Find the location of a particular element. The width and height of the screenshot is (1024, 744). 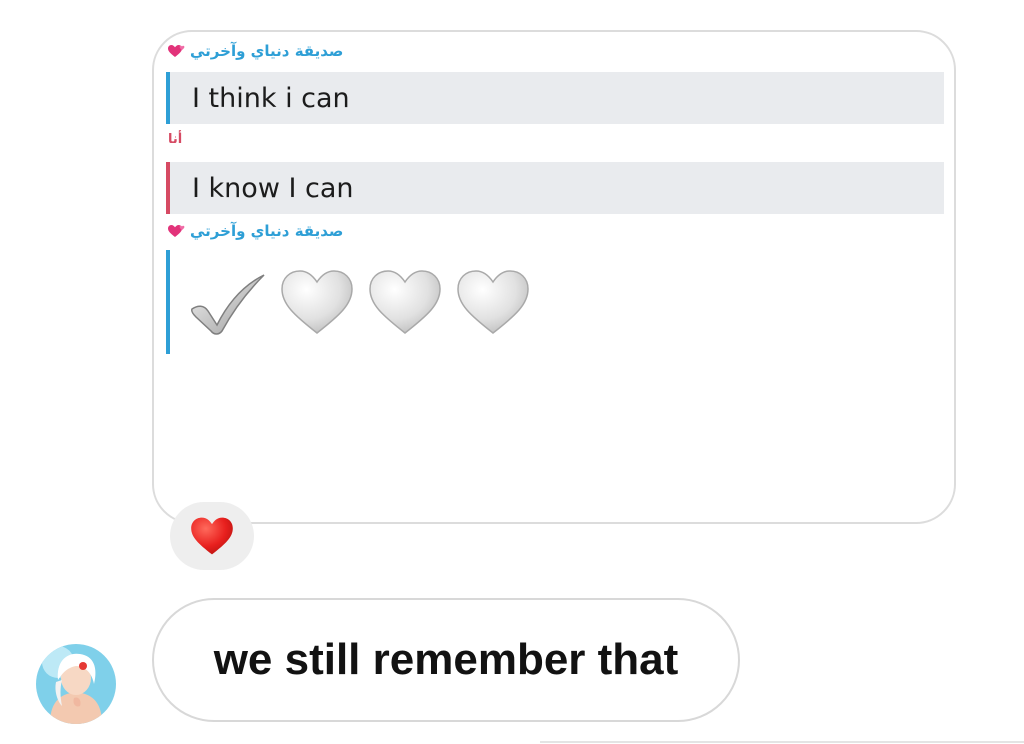

quoted-message-me: I know I can is located at coordinates (555, 188).